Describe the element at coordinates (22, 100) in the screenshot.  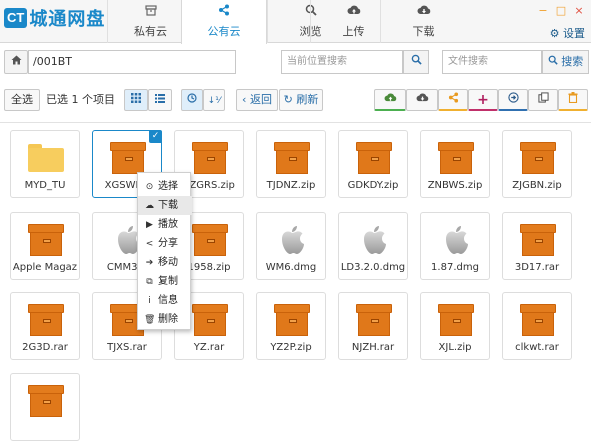
I see `select-all-button: 全选` at that location.